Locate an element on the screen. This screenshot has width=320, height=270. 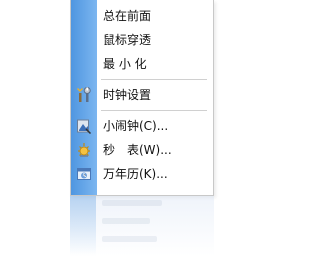
stopwatch-icon is located at coordinates (84, 150).